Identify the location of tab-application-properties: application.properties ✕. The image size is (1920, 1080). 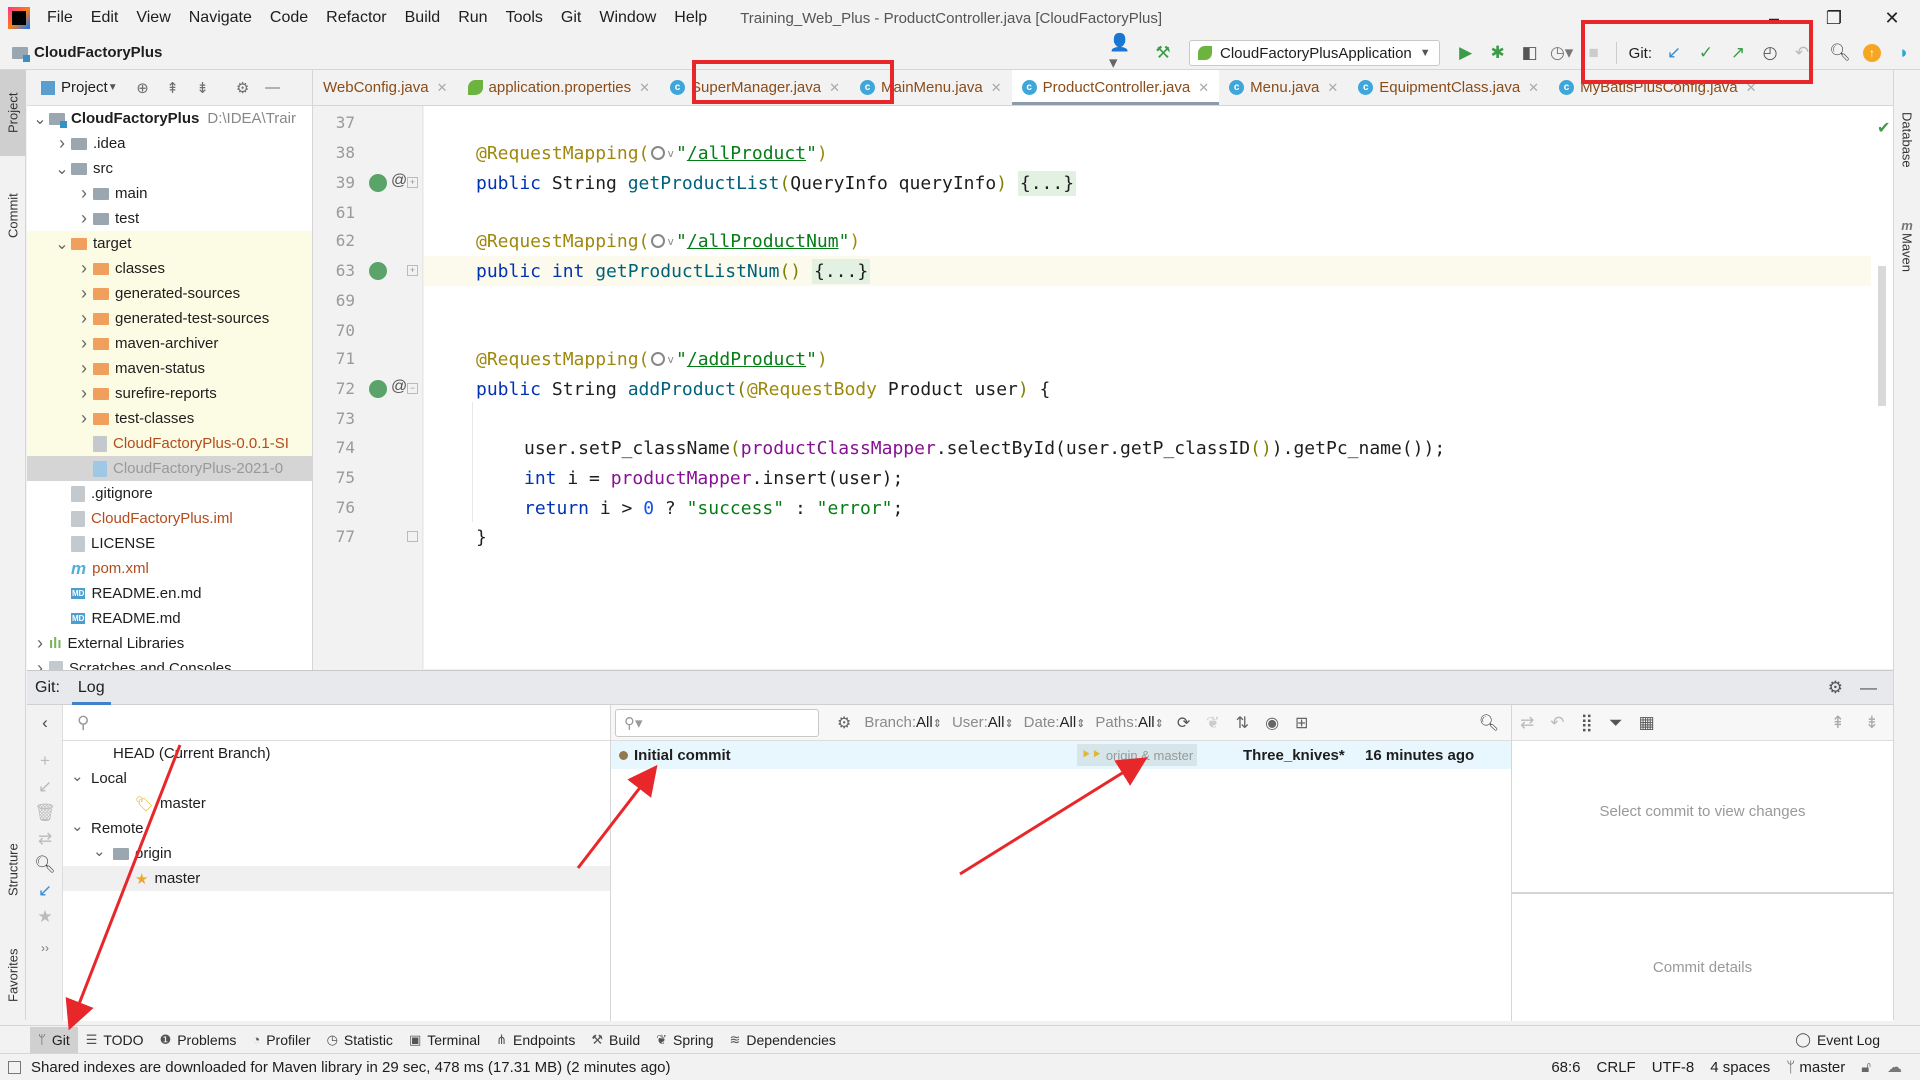
(559, 87).